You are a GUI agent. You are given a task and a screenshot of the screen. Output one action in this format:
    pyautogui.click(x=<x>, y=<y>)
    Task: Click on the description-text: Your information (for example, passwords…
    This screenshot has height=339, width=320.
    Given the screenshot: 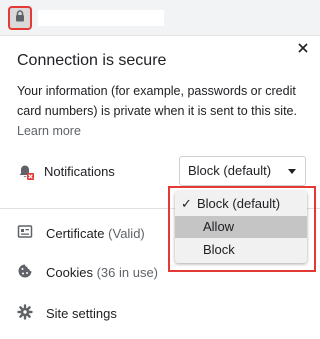 What is the action you would take?
    pyautogui.click(x=157, y=101)
    